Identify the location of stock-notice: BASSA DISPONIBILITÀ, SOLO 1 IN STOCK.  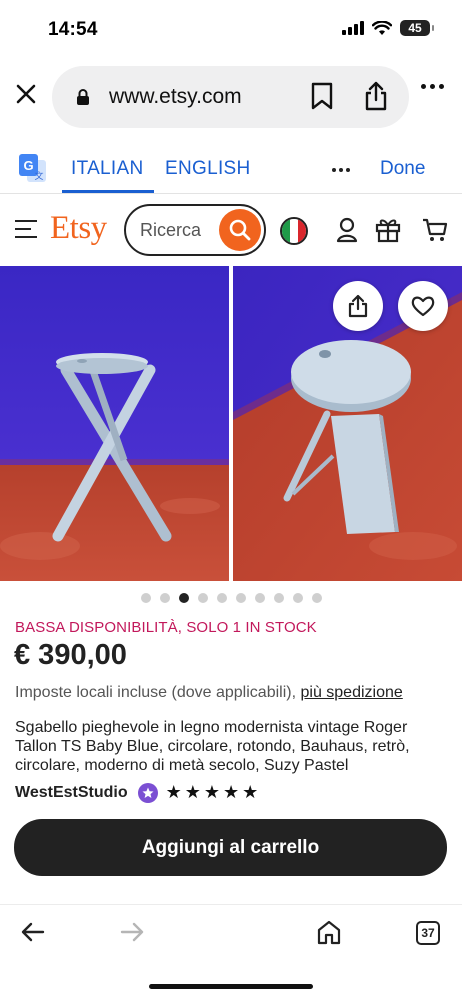
(166, 627).